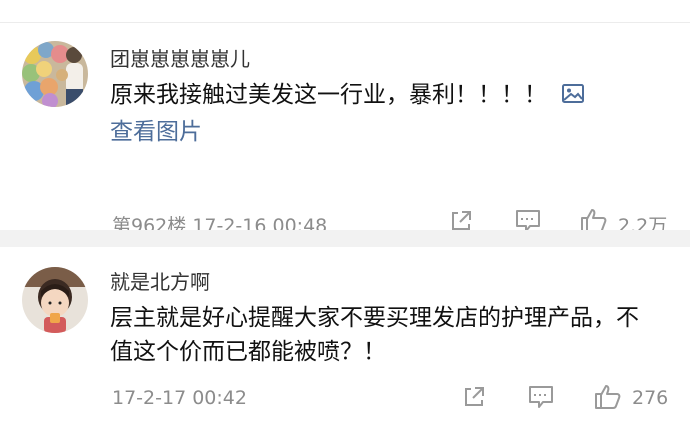  What do you see at coordinates (474, 399) in the screenshot?
I see `share-icon` at bounding box center [474, 399].